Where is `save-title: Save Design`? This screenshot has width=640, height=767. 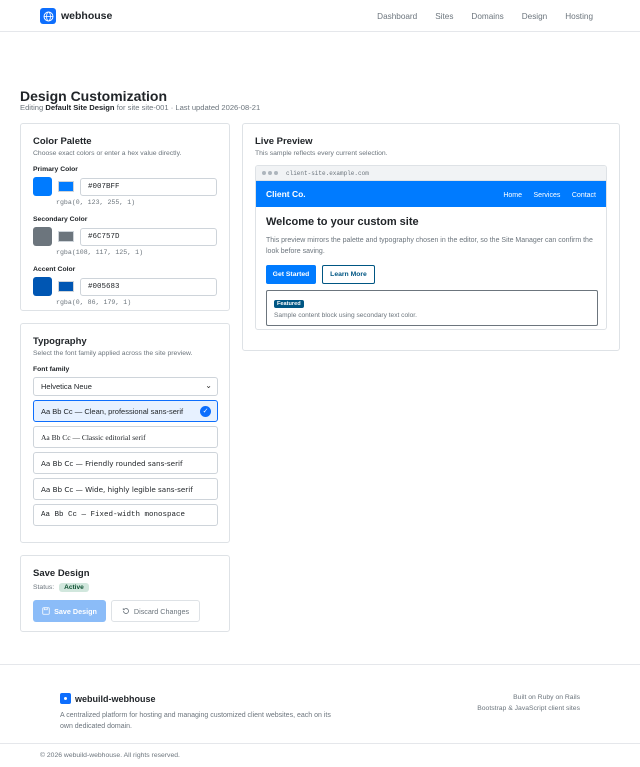 save-title: Save Design is located at coordinates (61, 573).